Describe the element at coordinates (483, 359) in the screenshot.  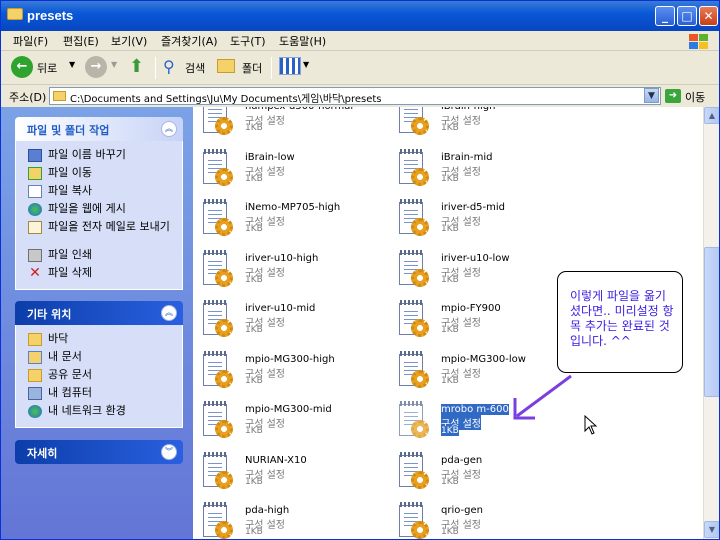
I see `file-name: mpio-MG300-low` at that location.